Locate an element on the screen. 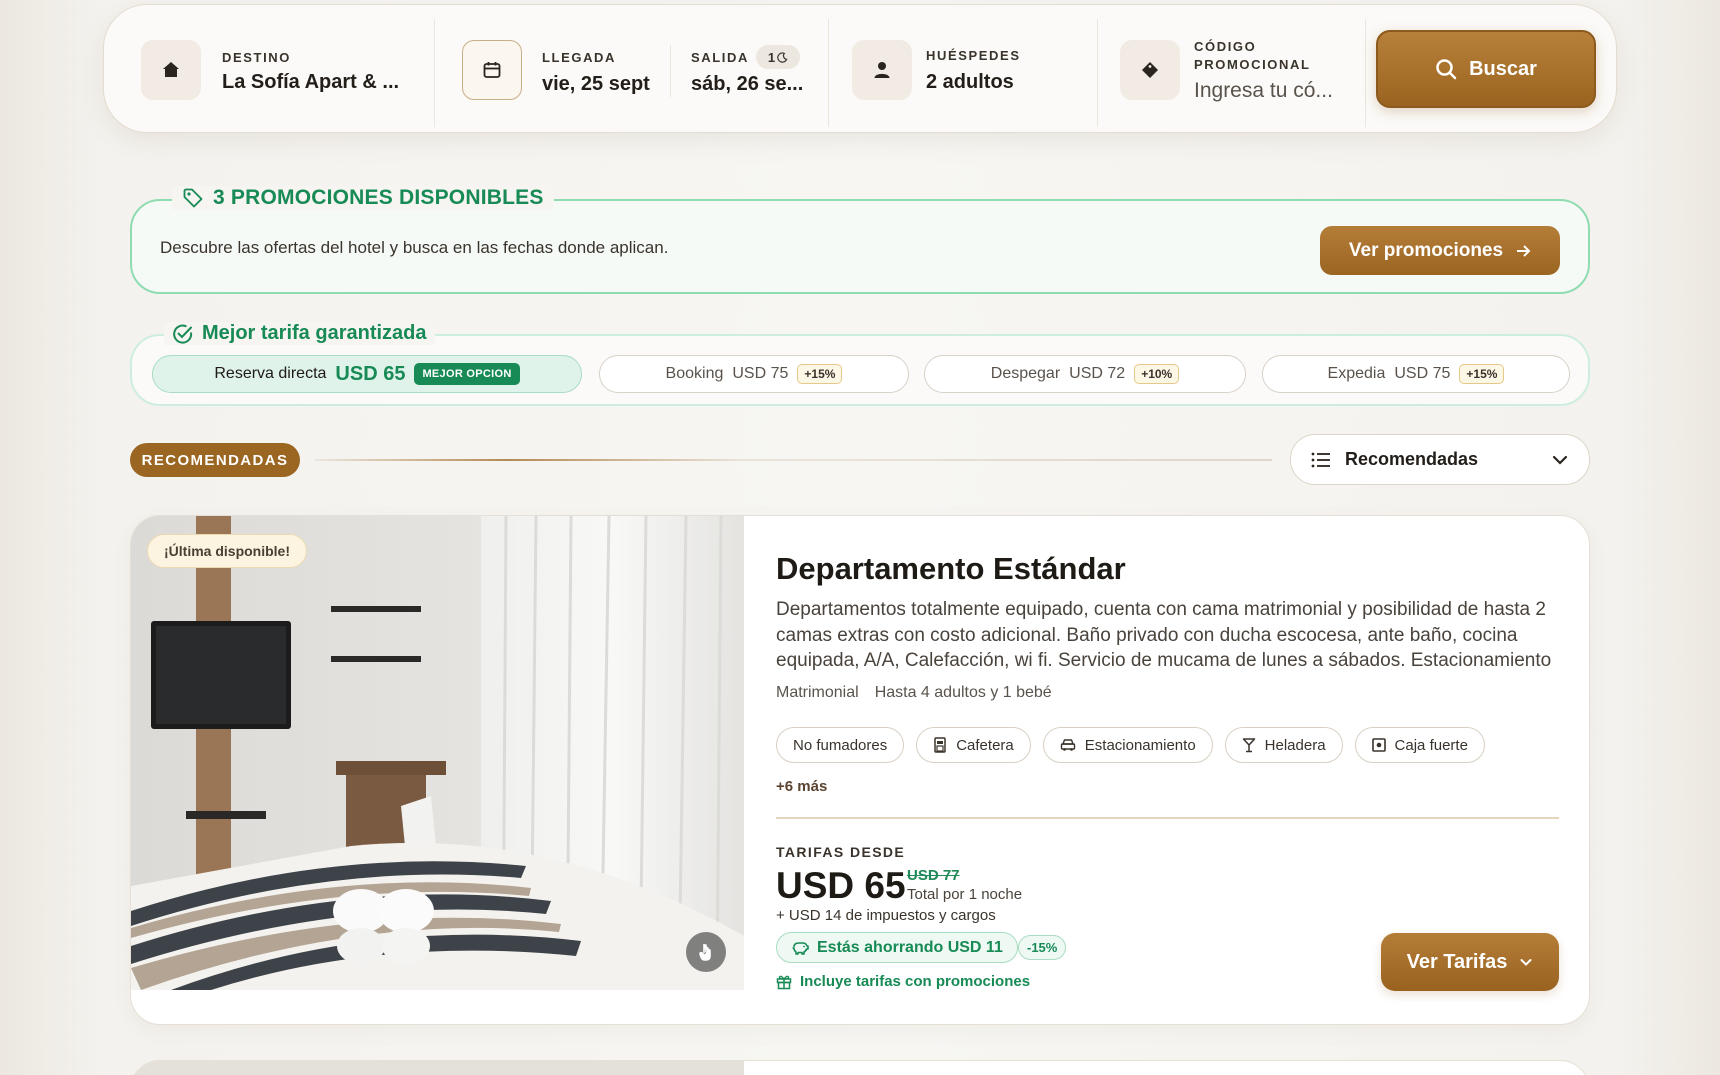  amenity-label: Cafetera is located at coordinates (985, 745).